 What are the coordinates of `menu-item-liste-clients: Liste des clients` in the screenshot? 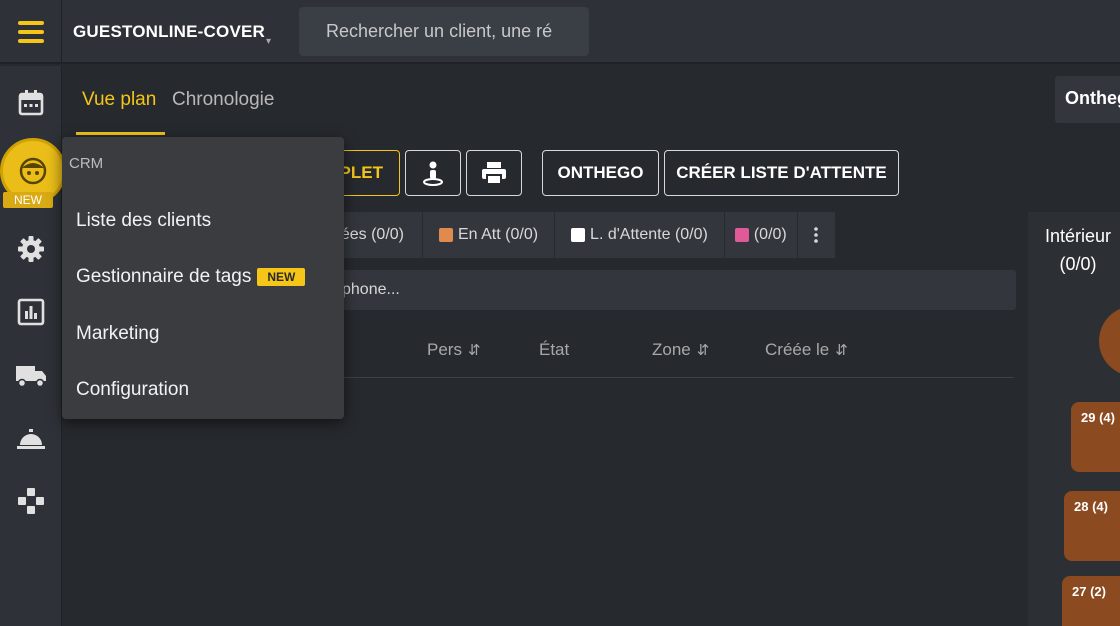 It's located at (143, 221).